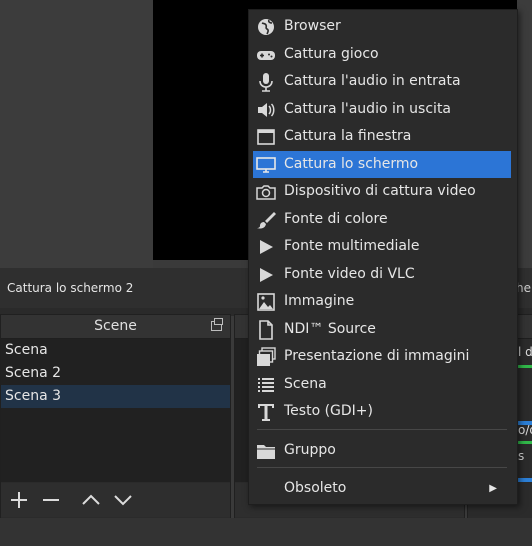 The image size is (532, 546). I want to click on window-icon, so click(266, 137).